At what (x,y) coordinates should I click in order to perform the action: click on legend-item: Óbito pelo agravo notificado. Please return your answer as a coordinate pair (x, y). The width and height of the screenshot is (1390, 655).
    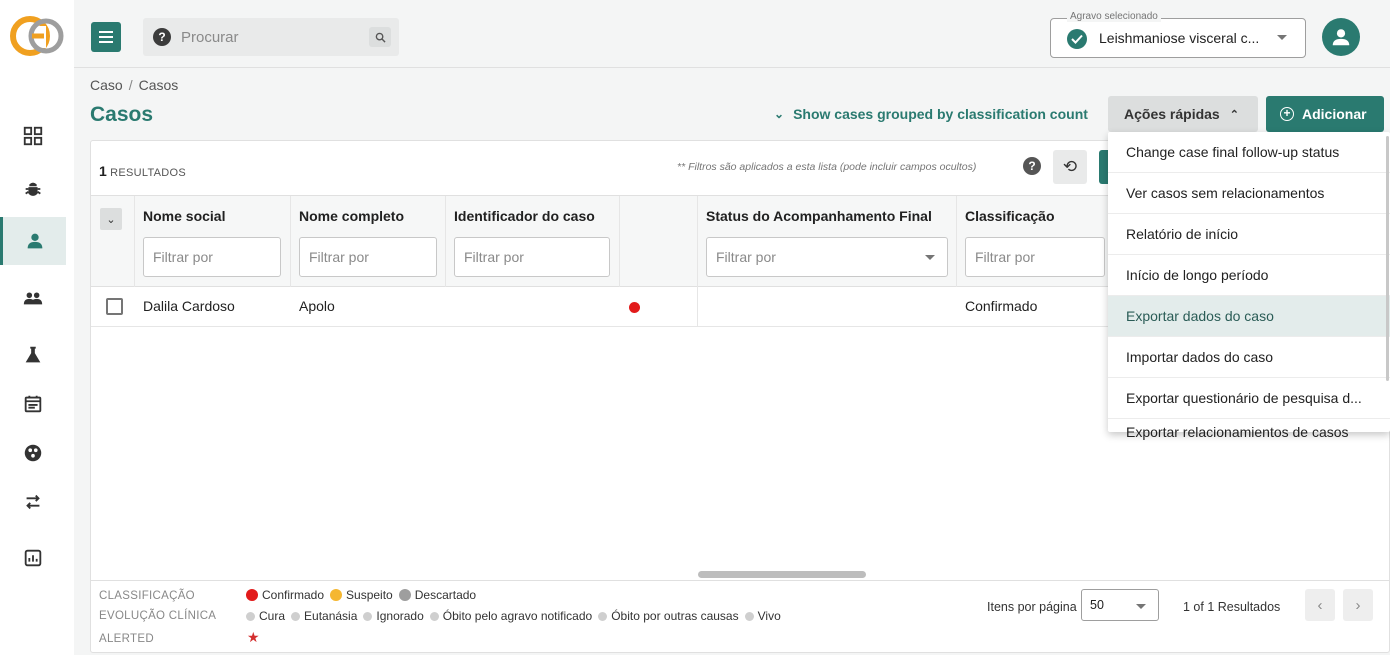
    Looking at the image, I should click on (510, 616).